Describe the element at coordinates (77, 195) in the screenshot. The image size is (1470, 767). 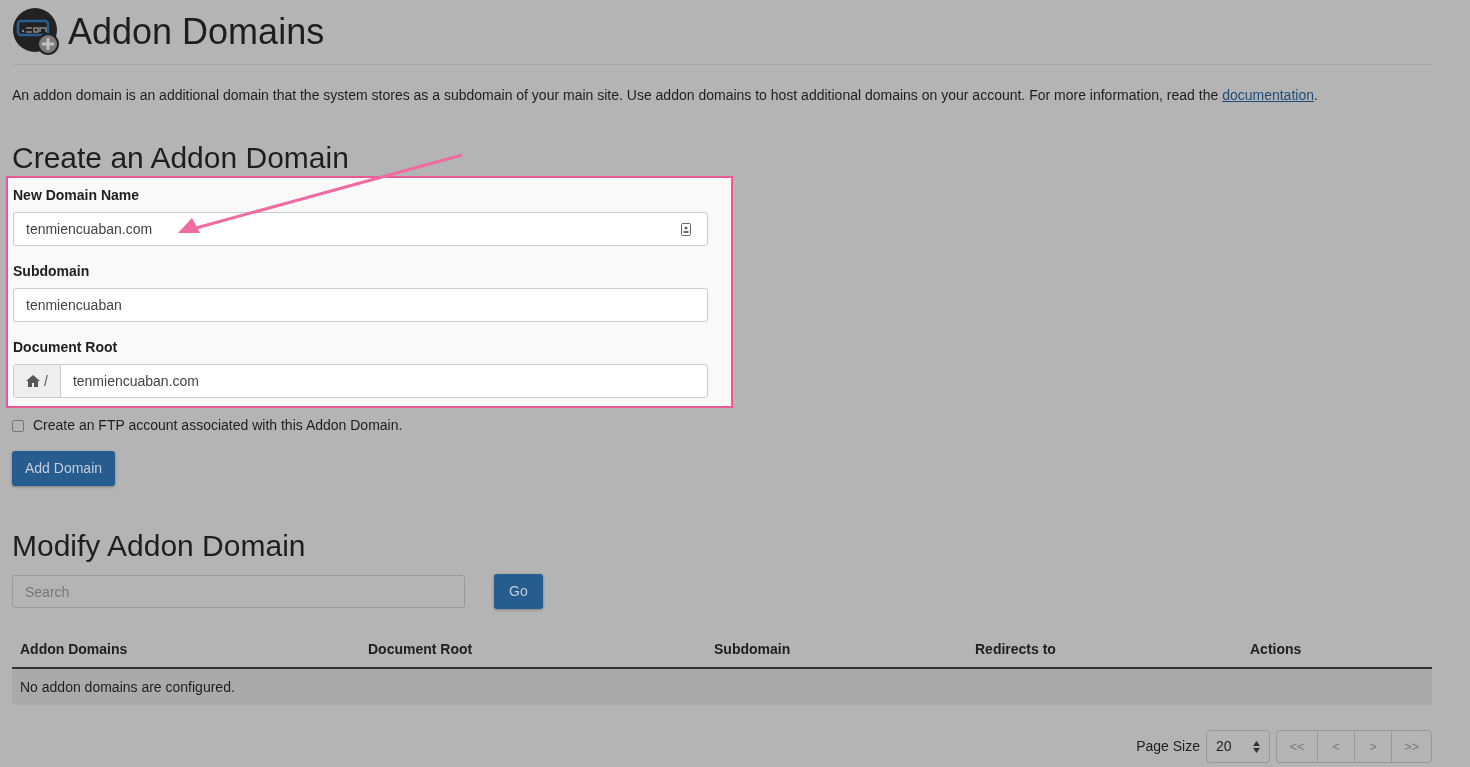
I see `field-label: New Domain Name` at that location.